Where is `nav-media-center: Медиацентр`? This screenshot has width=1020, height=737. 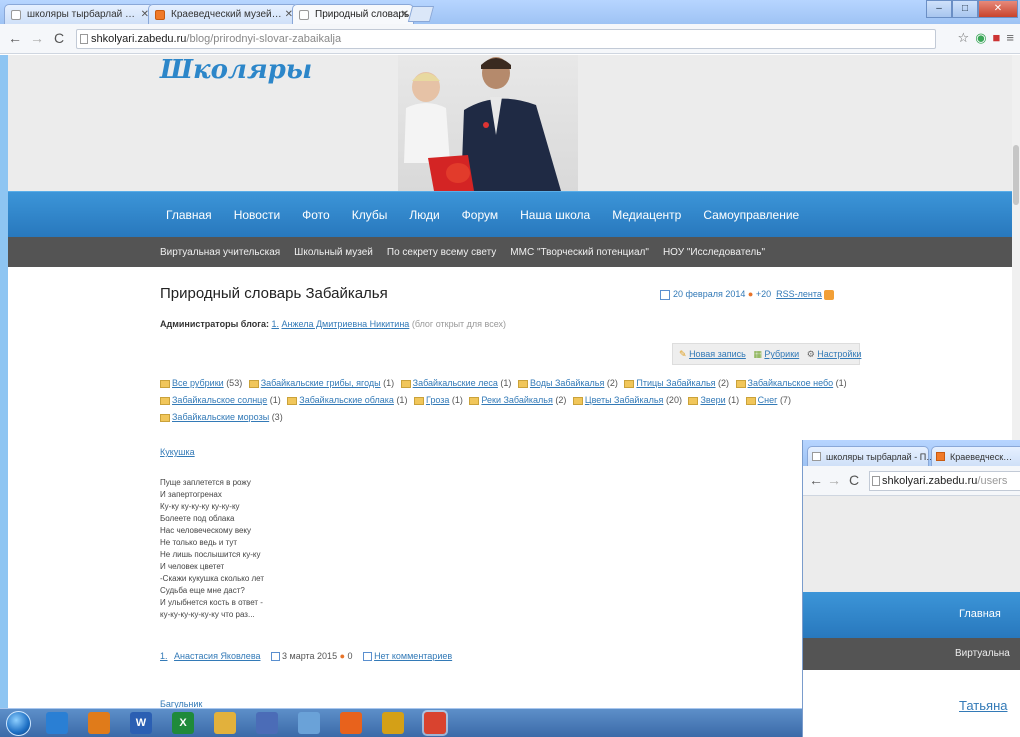
nav-media-center: Медиацентр is located at coordinates (646, 215).